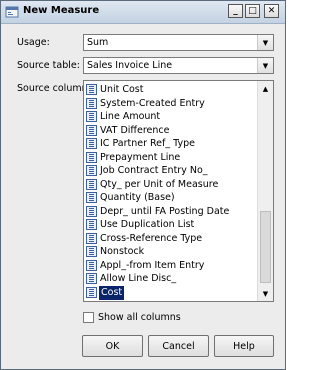 This screenshot has height=370, width=320. What do you see at coordinates (171, 171) in the screenshot?
I see `list-item: Job Contract Entry No_` at bounding box center [171, 171].